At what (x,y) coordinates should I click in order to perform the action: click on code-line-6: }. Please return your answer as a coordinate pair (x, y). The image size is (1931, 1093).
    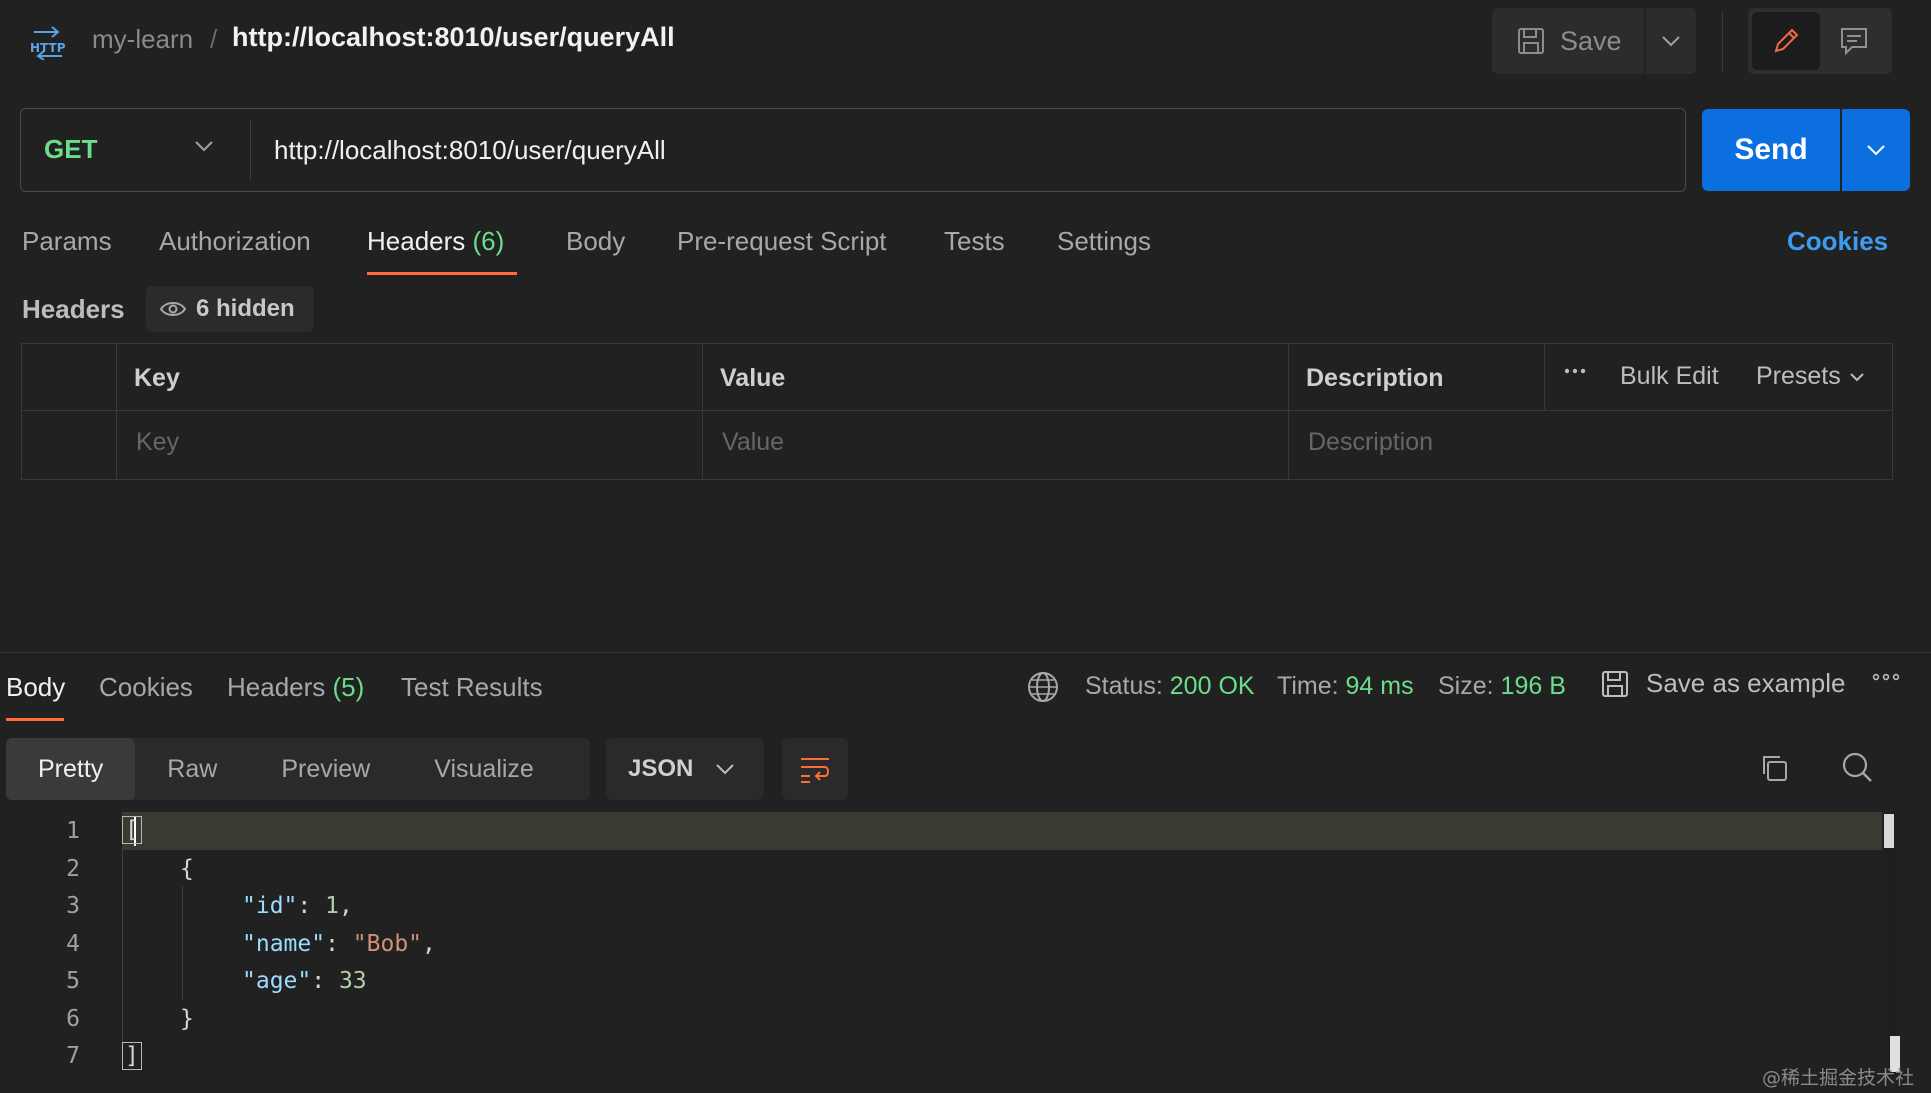
    Looking at the image, I should click on (187, 1019).